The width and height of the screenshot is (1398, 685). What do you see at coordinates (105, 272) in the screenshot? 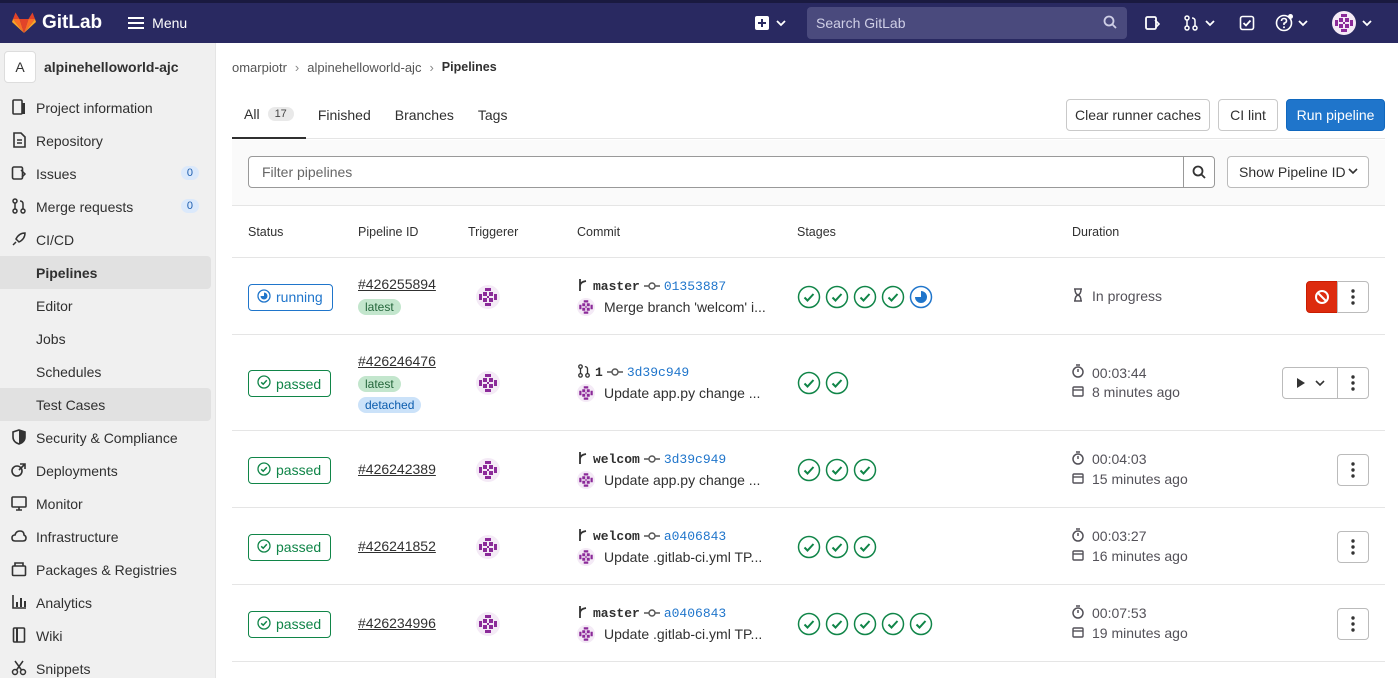
I see `sidebar-item-pipelines: Pipelines` at bounding box center [105, 272].